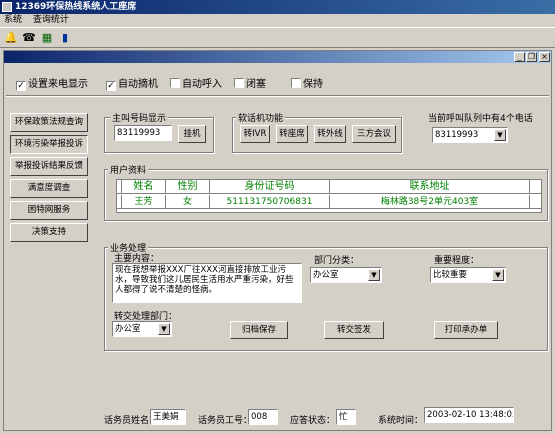  I want to click on header-name: 姓名, so click(144, 187).